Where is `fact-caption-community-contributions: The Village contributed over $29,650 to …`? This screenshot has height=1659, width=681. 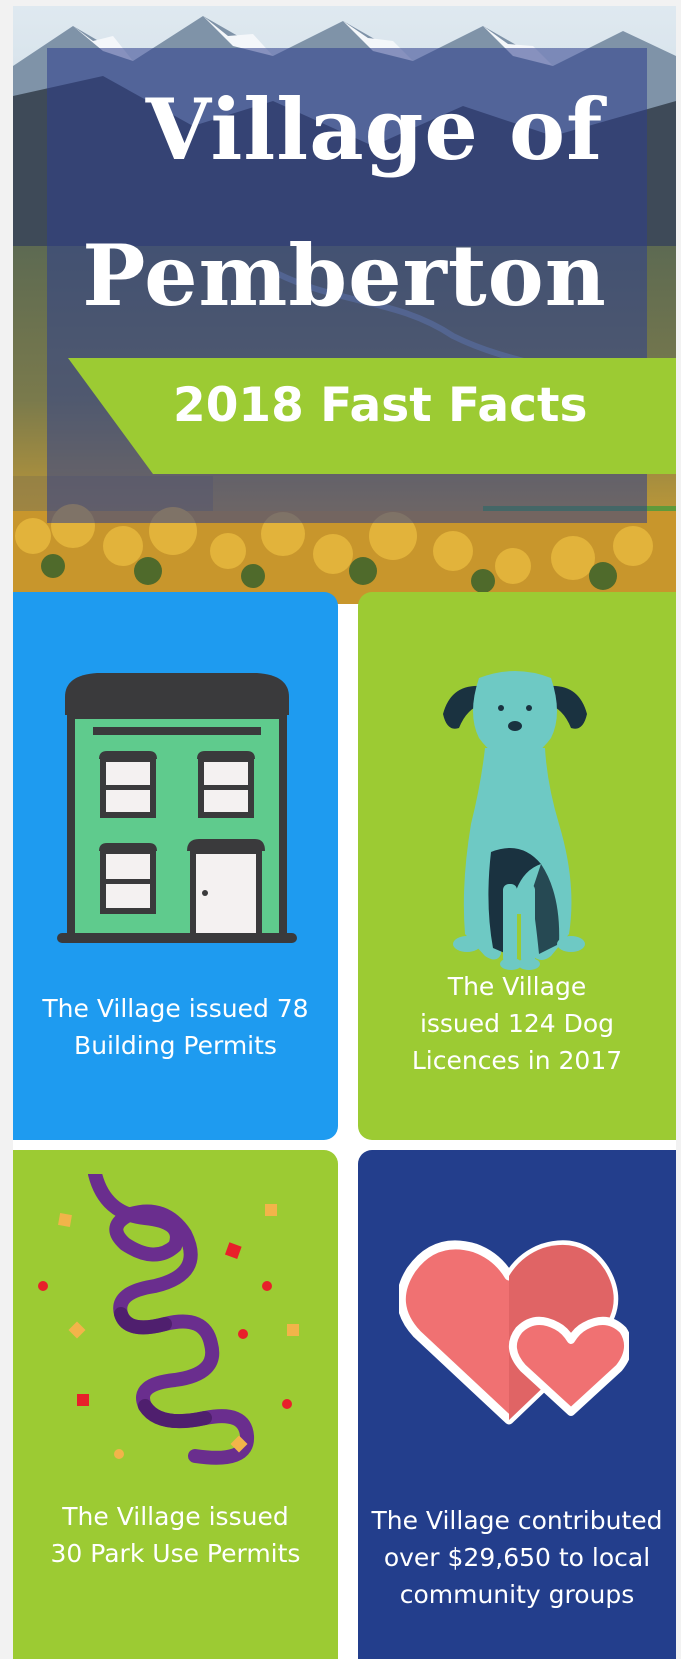
fact-caption-community-contributions: The Village contributed over $29,650 to … is located at coordinates (517, 1557).